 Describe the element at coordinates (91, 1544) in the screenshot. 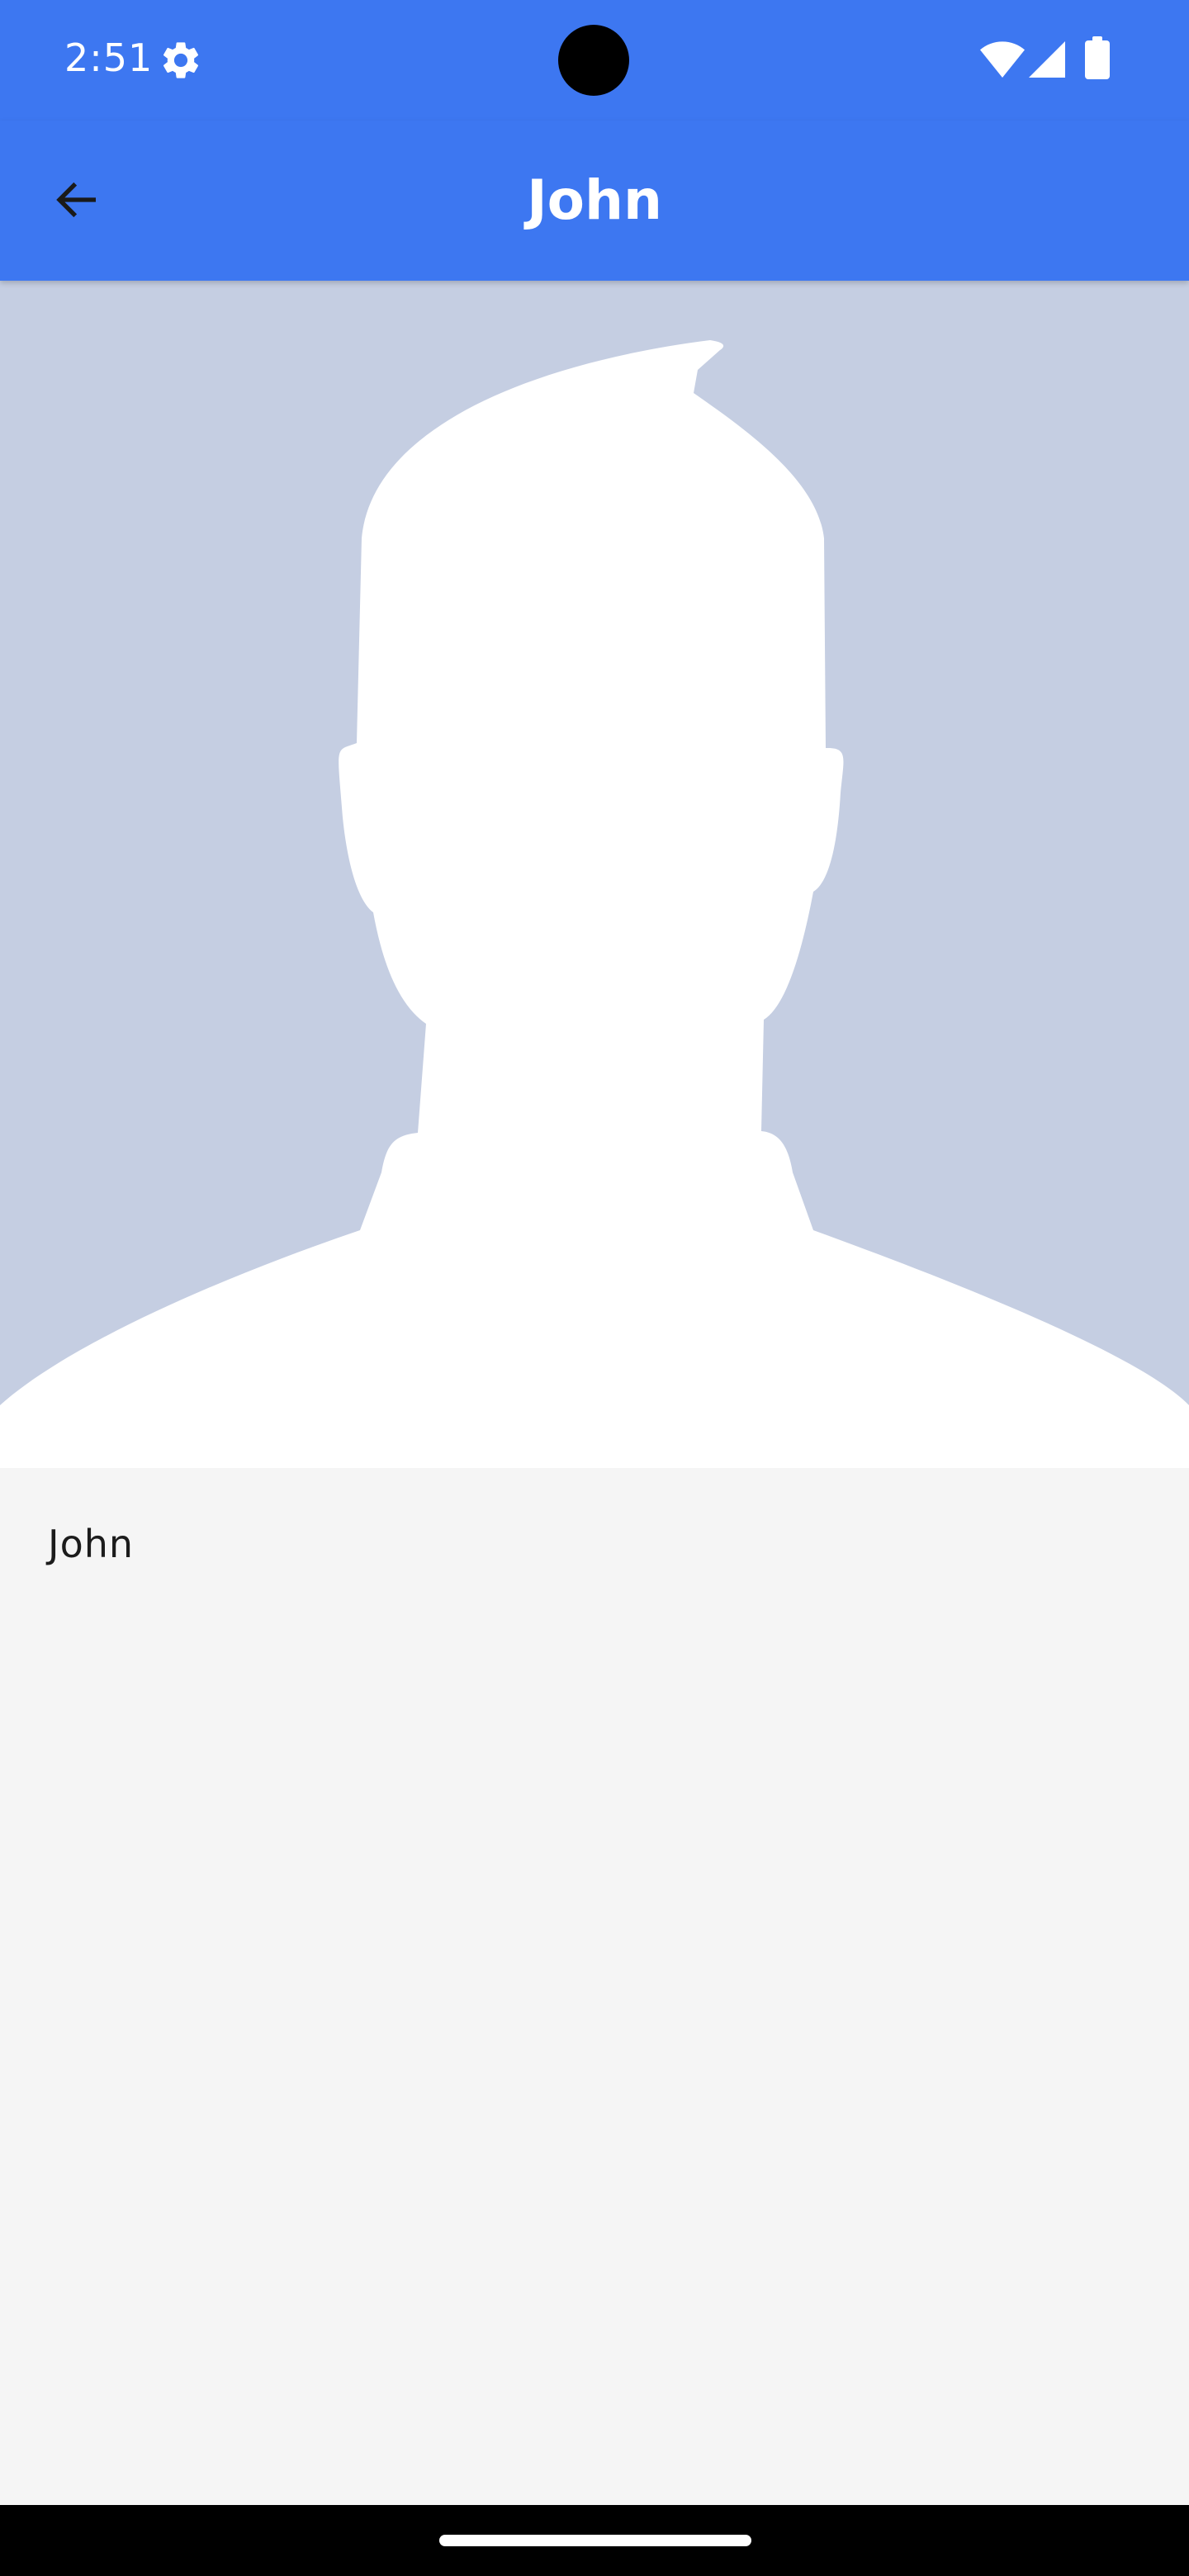

I see `contact-name: John` at that location.